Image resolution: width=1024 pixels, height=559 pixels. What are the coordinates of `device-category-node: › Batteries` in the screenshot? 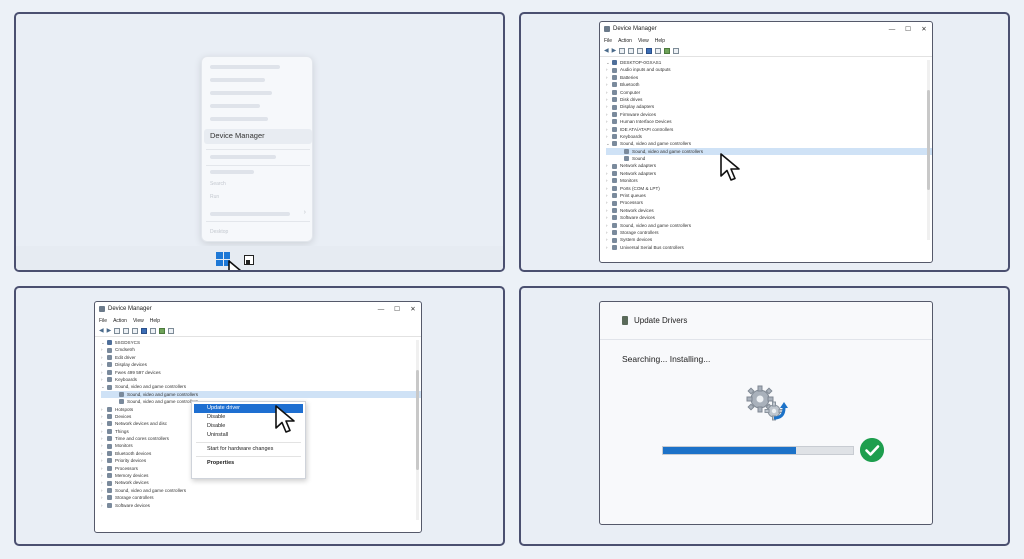 It's located at (769, 77).